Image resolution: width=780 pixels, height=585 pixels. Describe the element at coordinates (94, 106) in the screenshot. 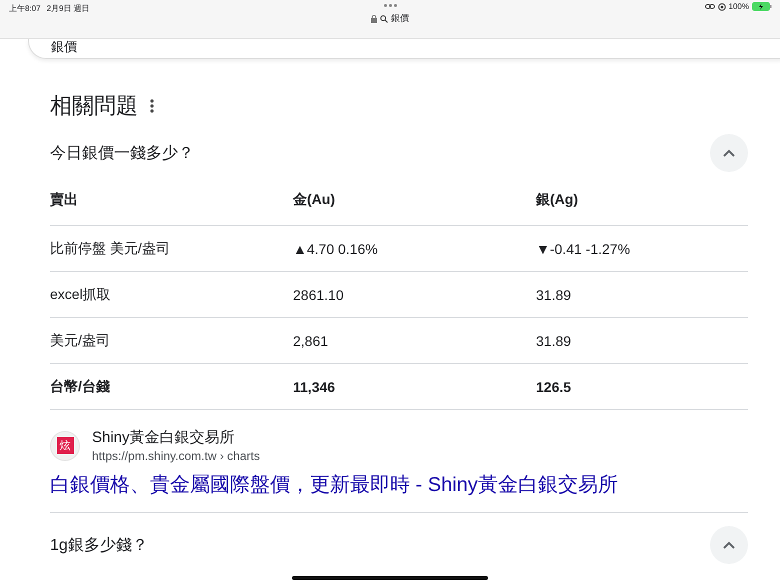

I see `section-title: 相關問題` at that location.